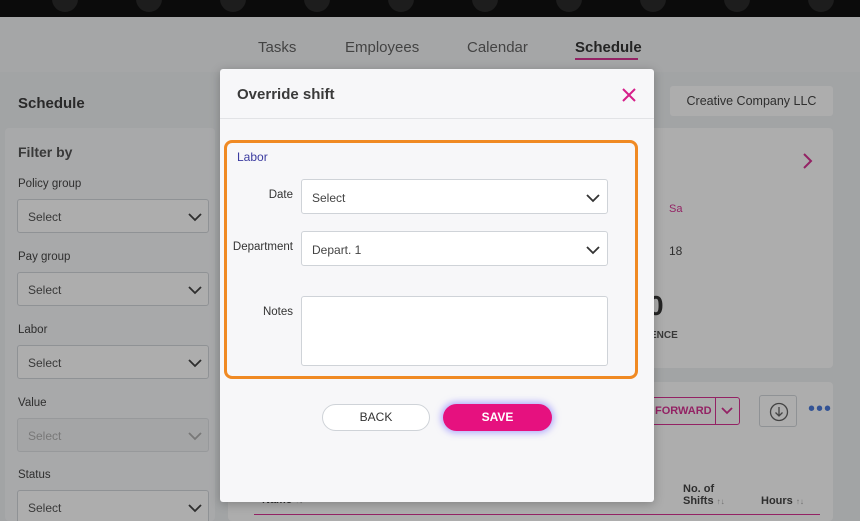 The image size is (860, 521). I want to click on close-icon, so click(629, 95).